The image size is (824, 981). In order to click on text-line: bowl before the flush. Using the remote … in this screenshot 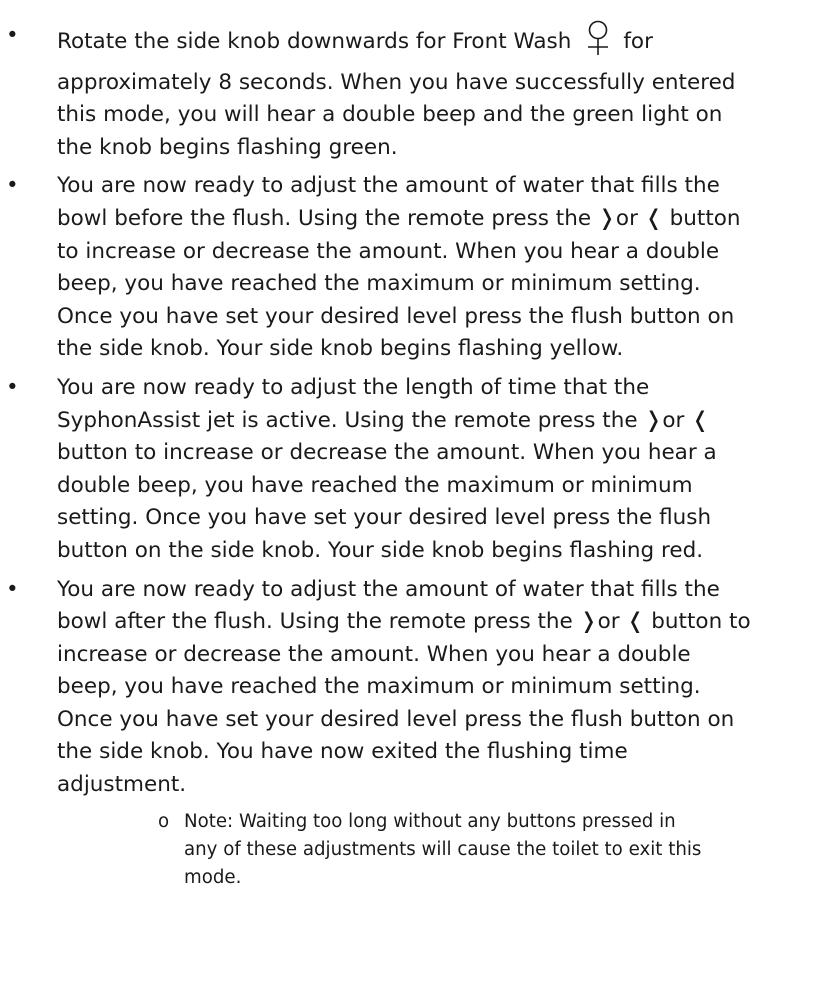, I will do `click(399, 218)`.